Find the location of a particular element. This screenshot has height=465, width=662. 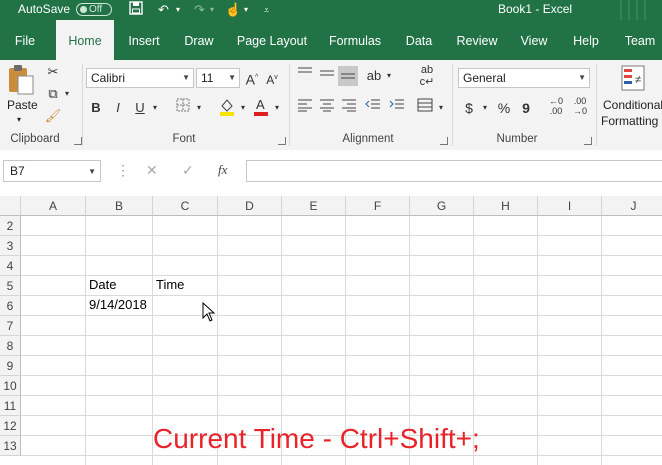

row-header-6: 6 is located at coordinates (10, 306).